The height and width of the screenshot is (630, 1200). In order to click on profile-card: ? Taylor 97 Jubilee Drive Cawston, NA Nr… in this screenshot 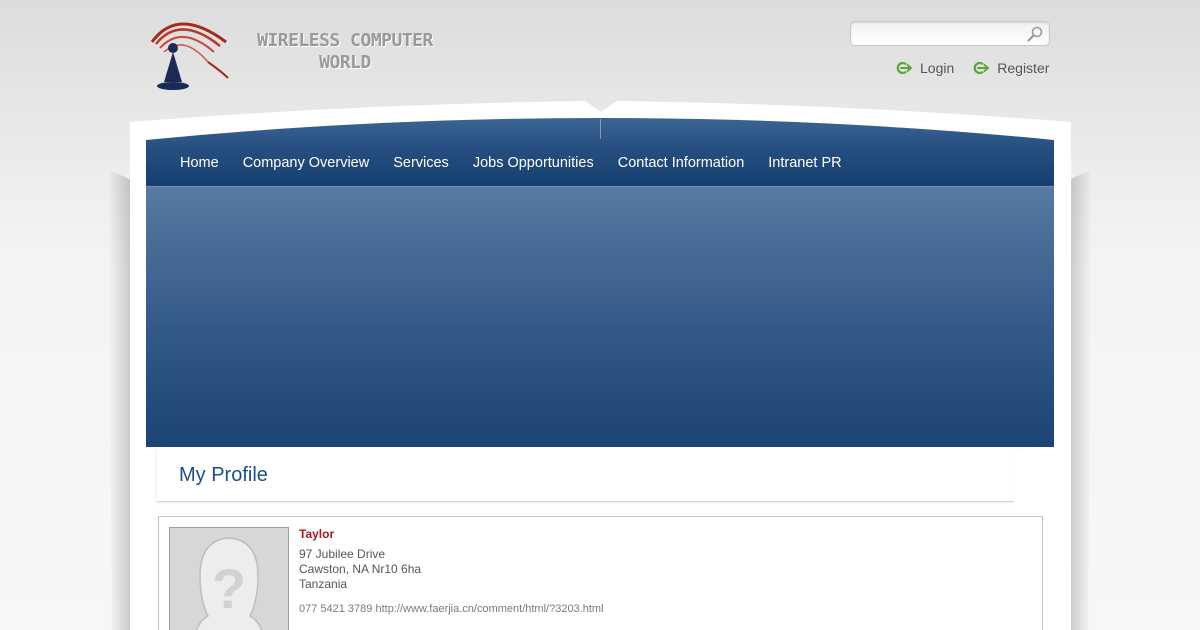, I will do `click(600, 573)`.